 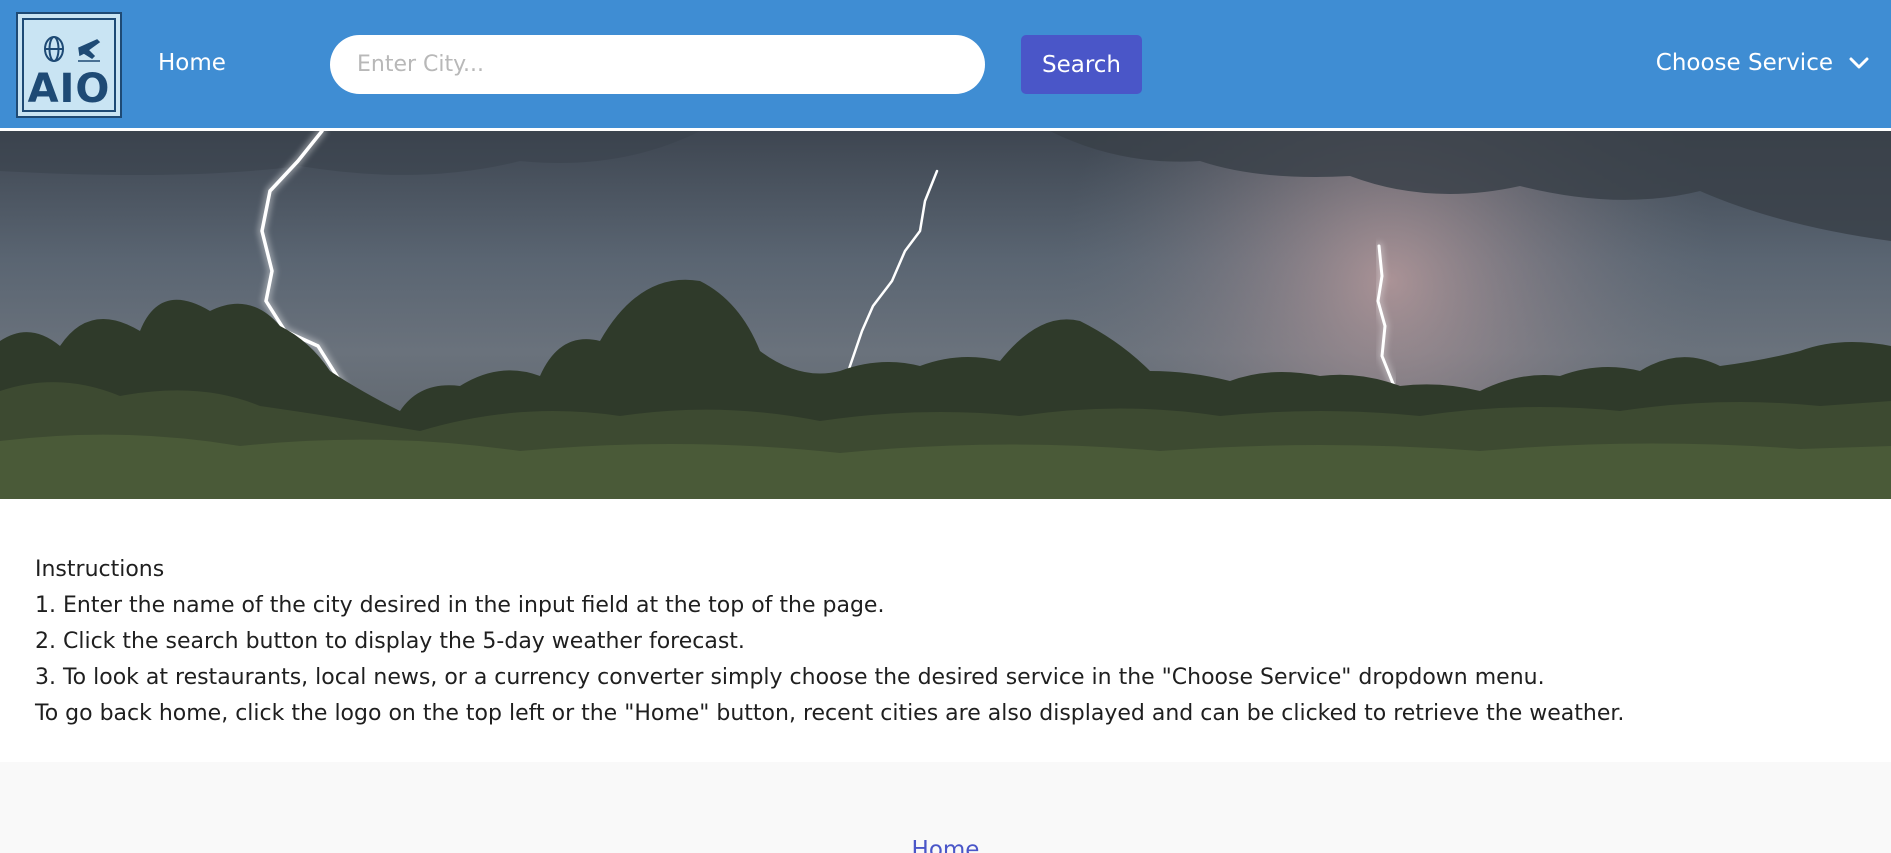 What do you see at coordinates (69, 89) in the screenshot?
I see `logo-text: AIO` at bounding box center [69, 89].